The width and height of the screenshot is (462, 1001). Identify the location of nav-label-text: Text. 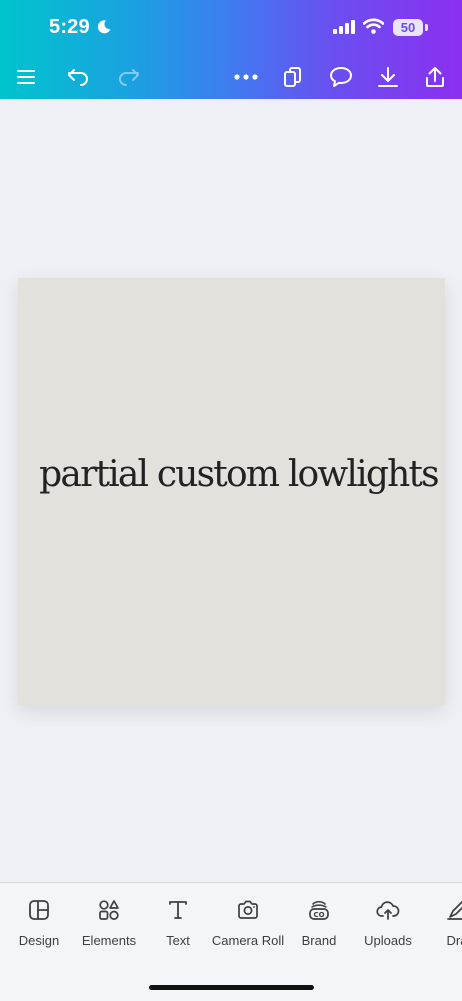
(178, 940).